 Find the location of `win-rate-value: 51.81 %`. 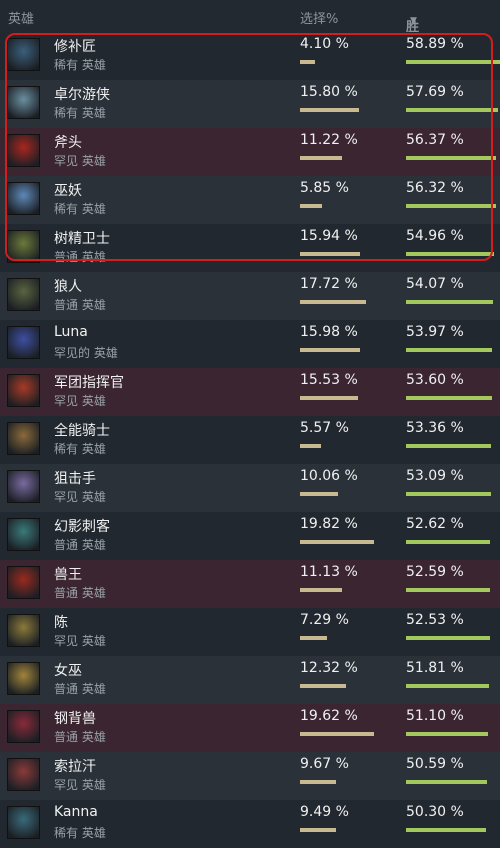

win-rate-value: 51.81 % is located at coordinates (435, 668).